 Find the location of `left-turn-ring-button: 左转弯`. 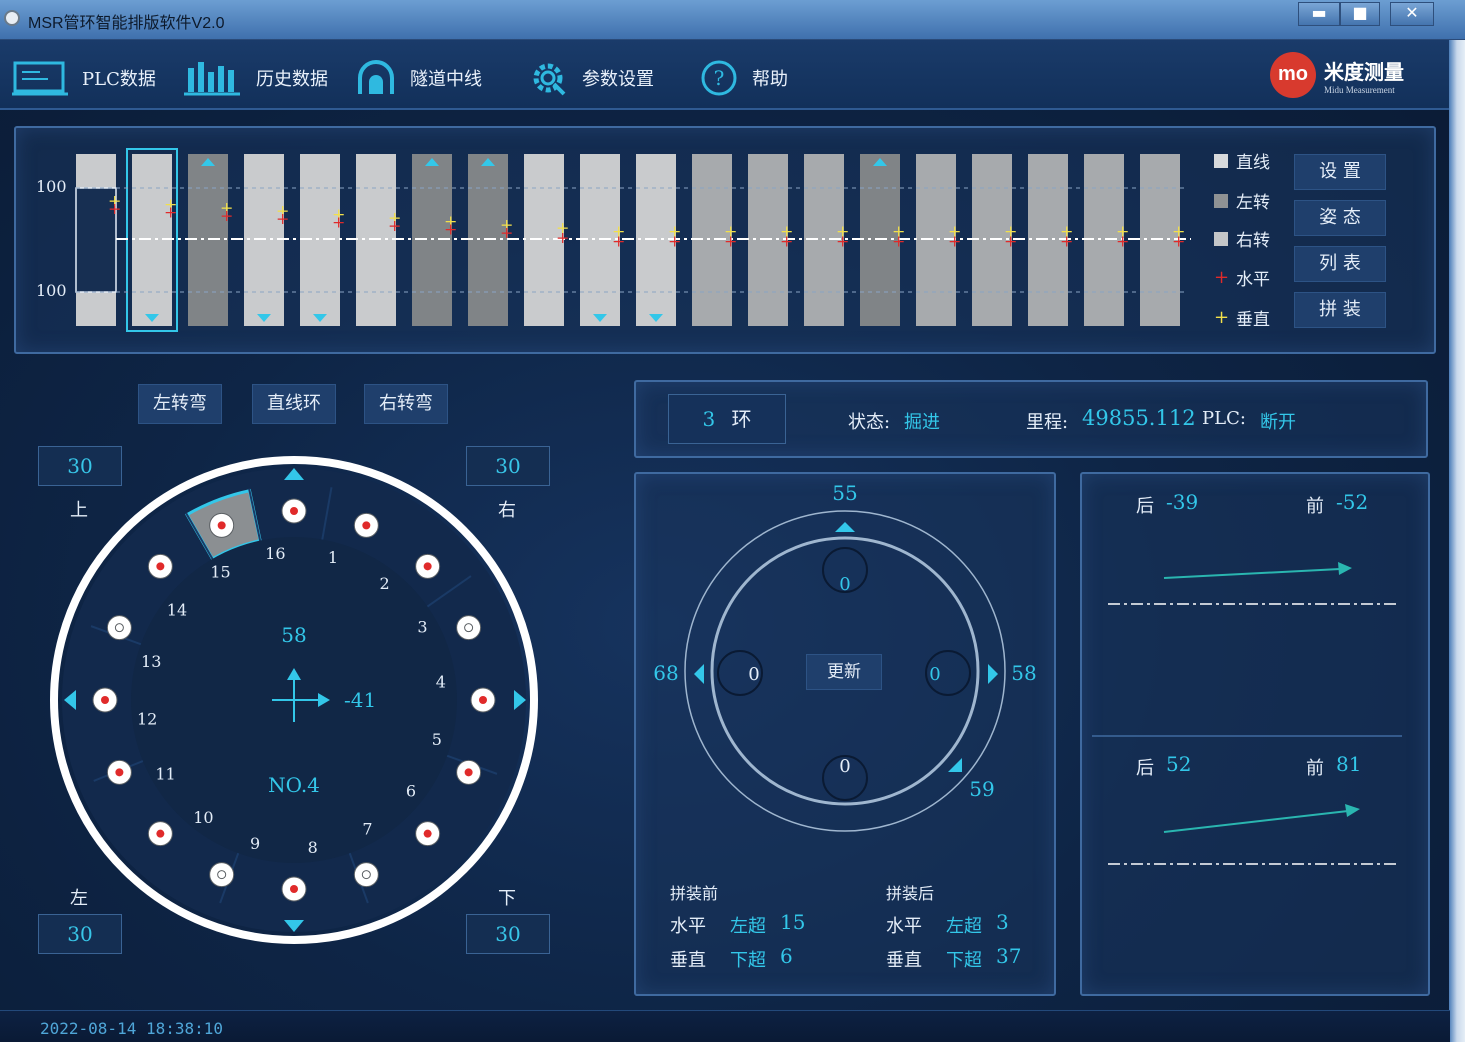

left-turn-ring-button: 左转弯 is located at coordinates (180, 404).